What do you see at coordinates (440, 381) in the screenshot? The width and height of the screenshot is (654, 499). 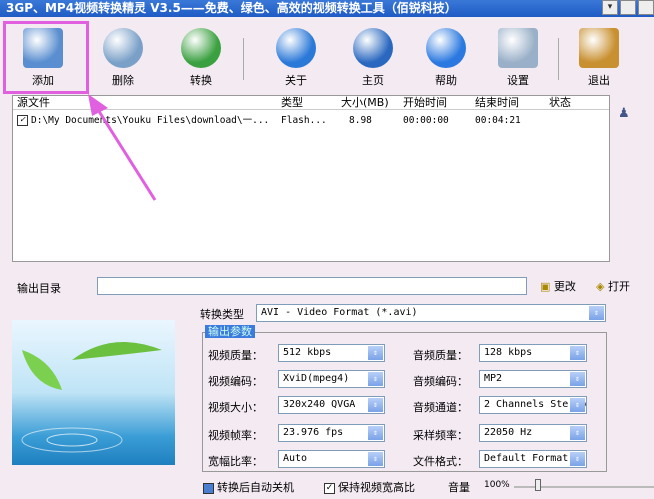 I see `param-label: 音频编码：` at bounding box center [440, 381].